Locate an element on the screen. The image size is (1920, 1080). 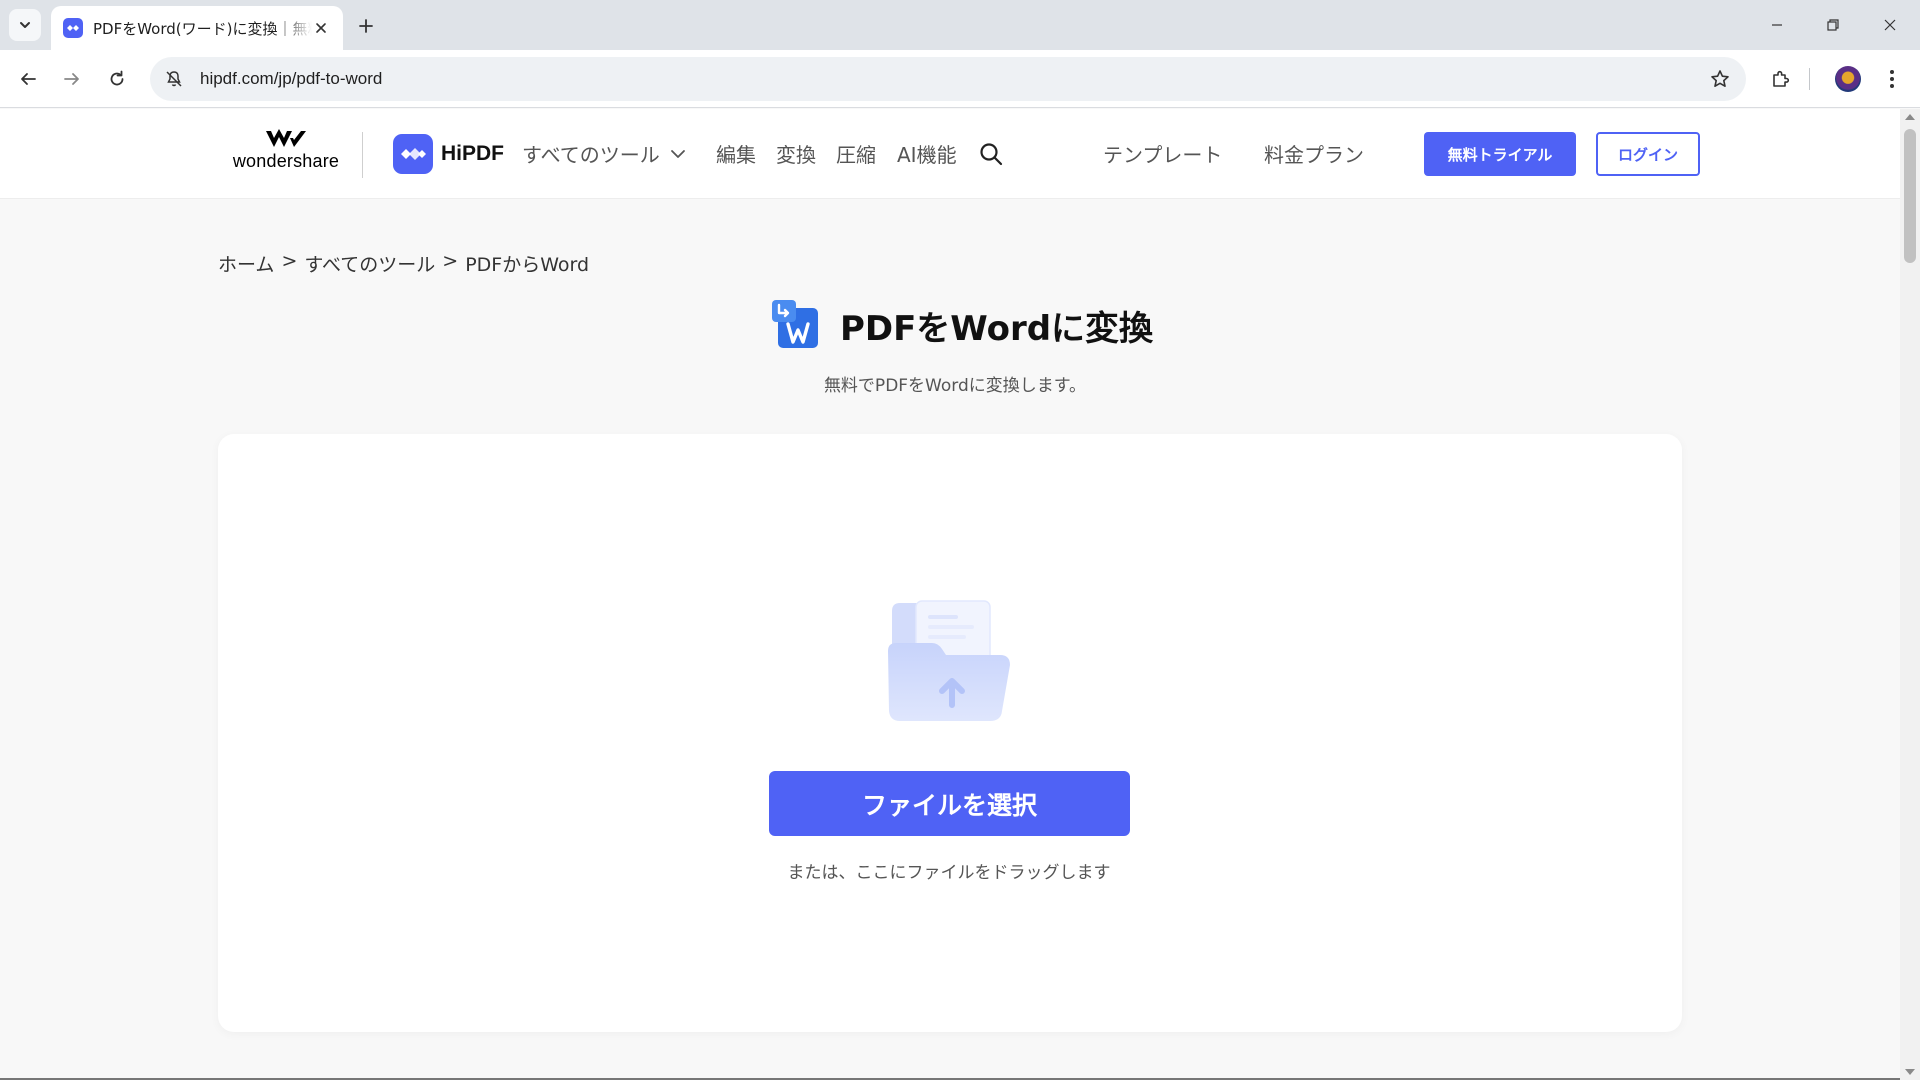
select-file-button: ファイルを選択 is located at coordinates (949, 803).